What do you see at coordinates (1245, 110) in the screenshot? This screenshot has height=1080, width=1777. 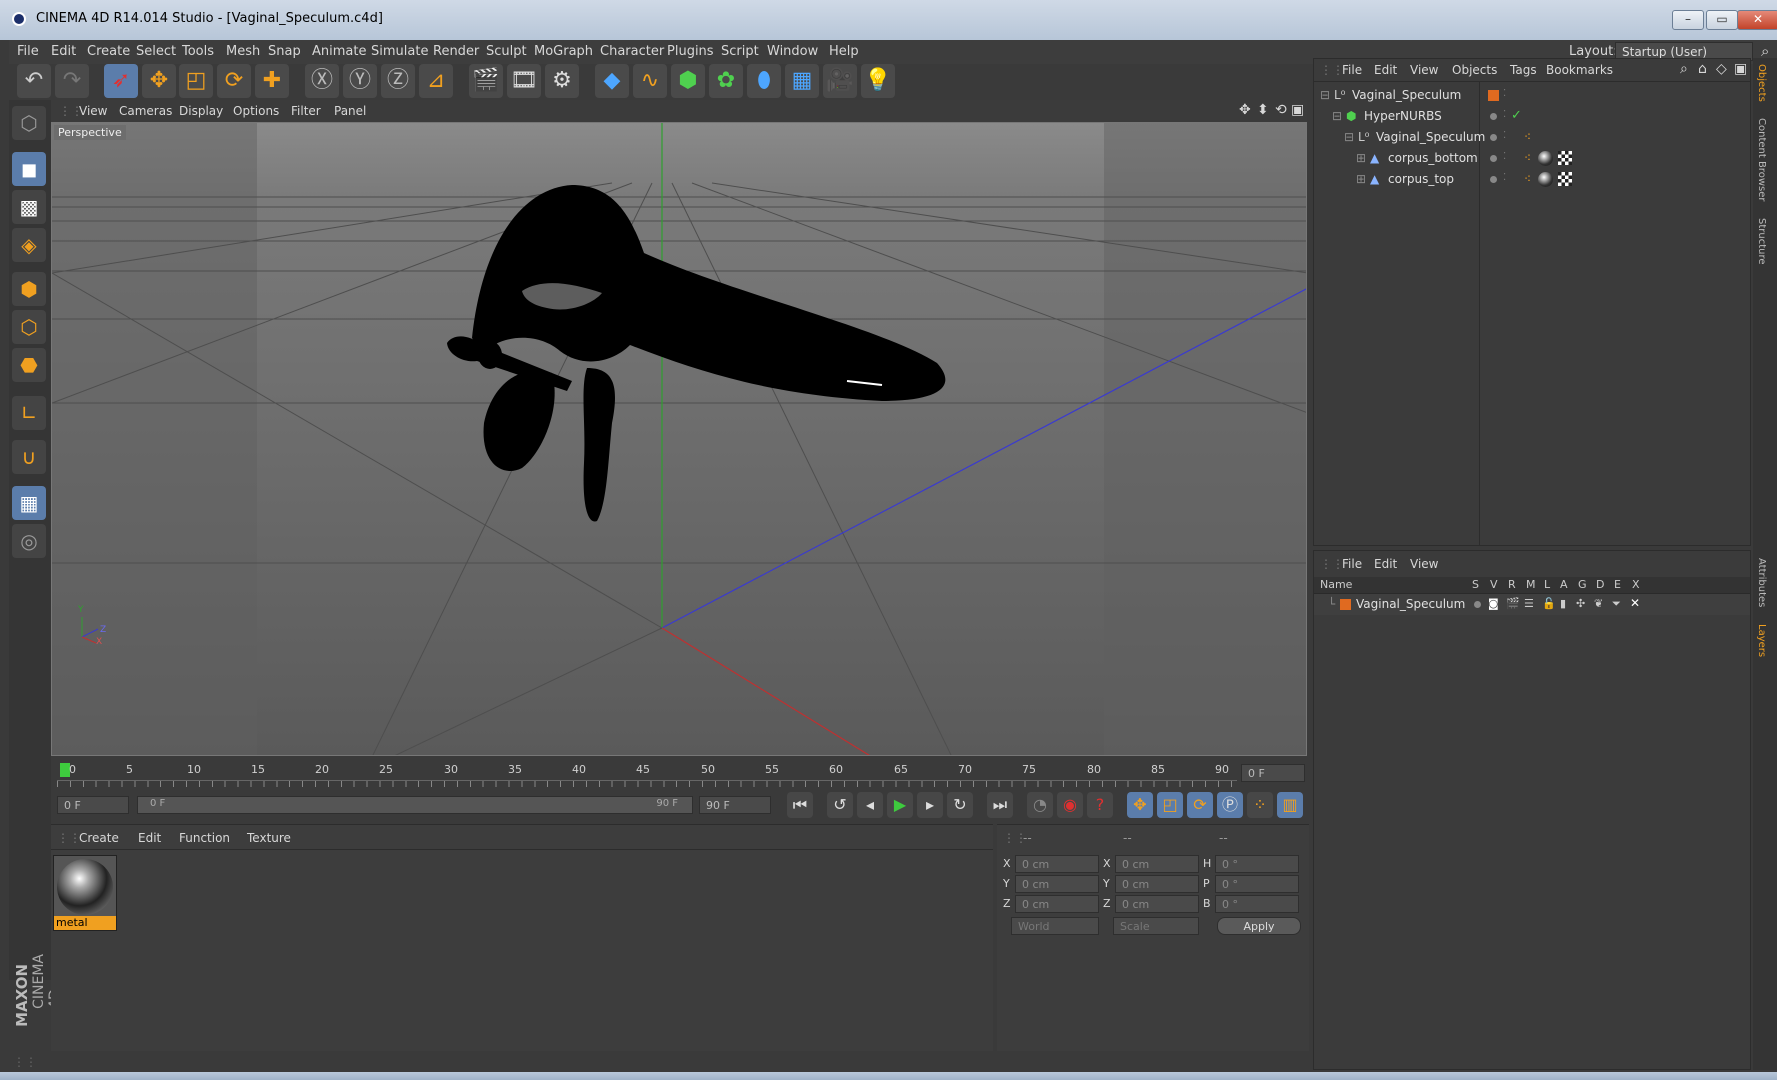 I see `pan-view-icon: ✥` at bounding box center [1245, 110].